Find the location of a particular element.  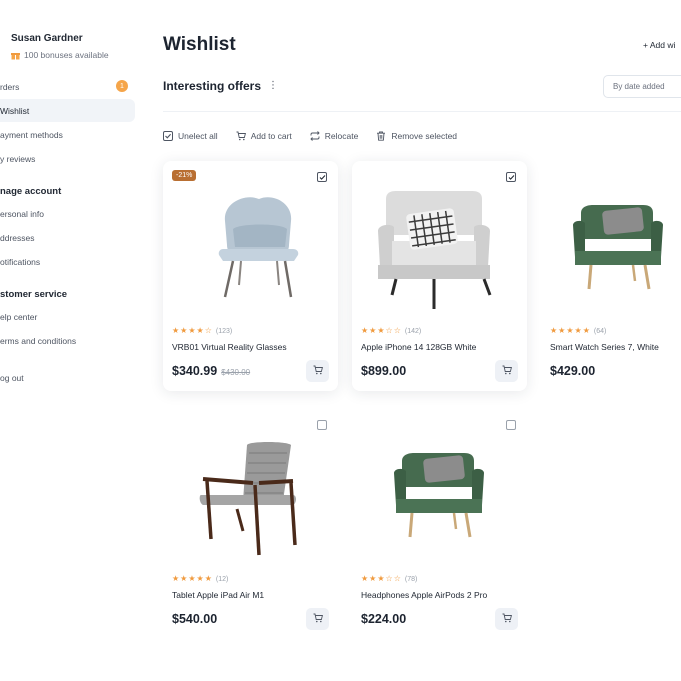

product-name: VRB01 Virtual Reality Glasses is located at coordinates (229, 347).